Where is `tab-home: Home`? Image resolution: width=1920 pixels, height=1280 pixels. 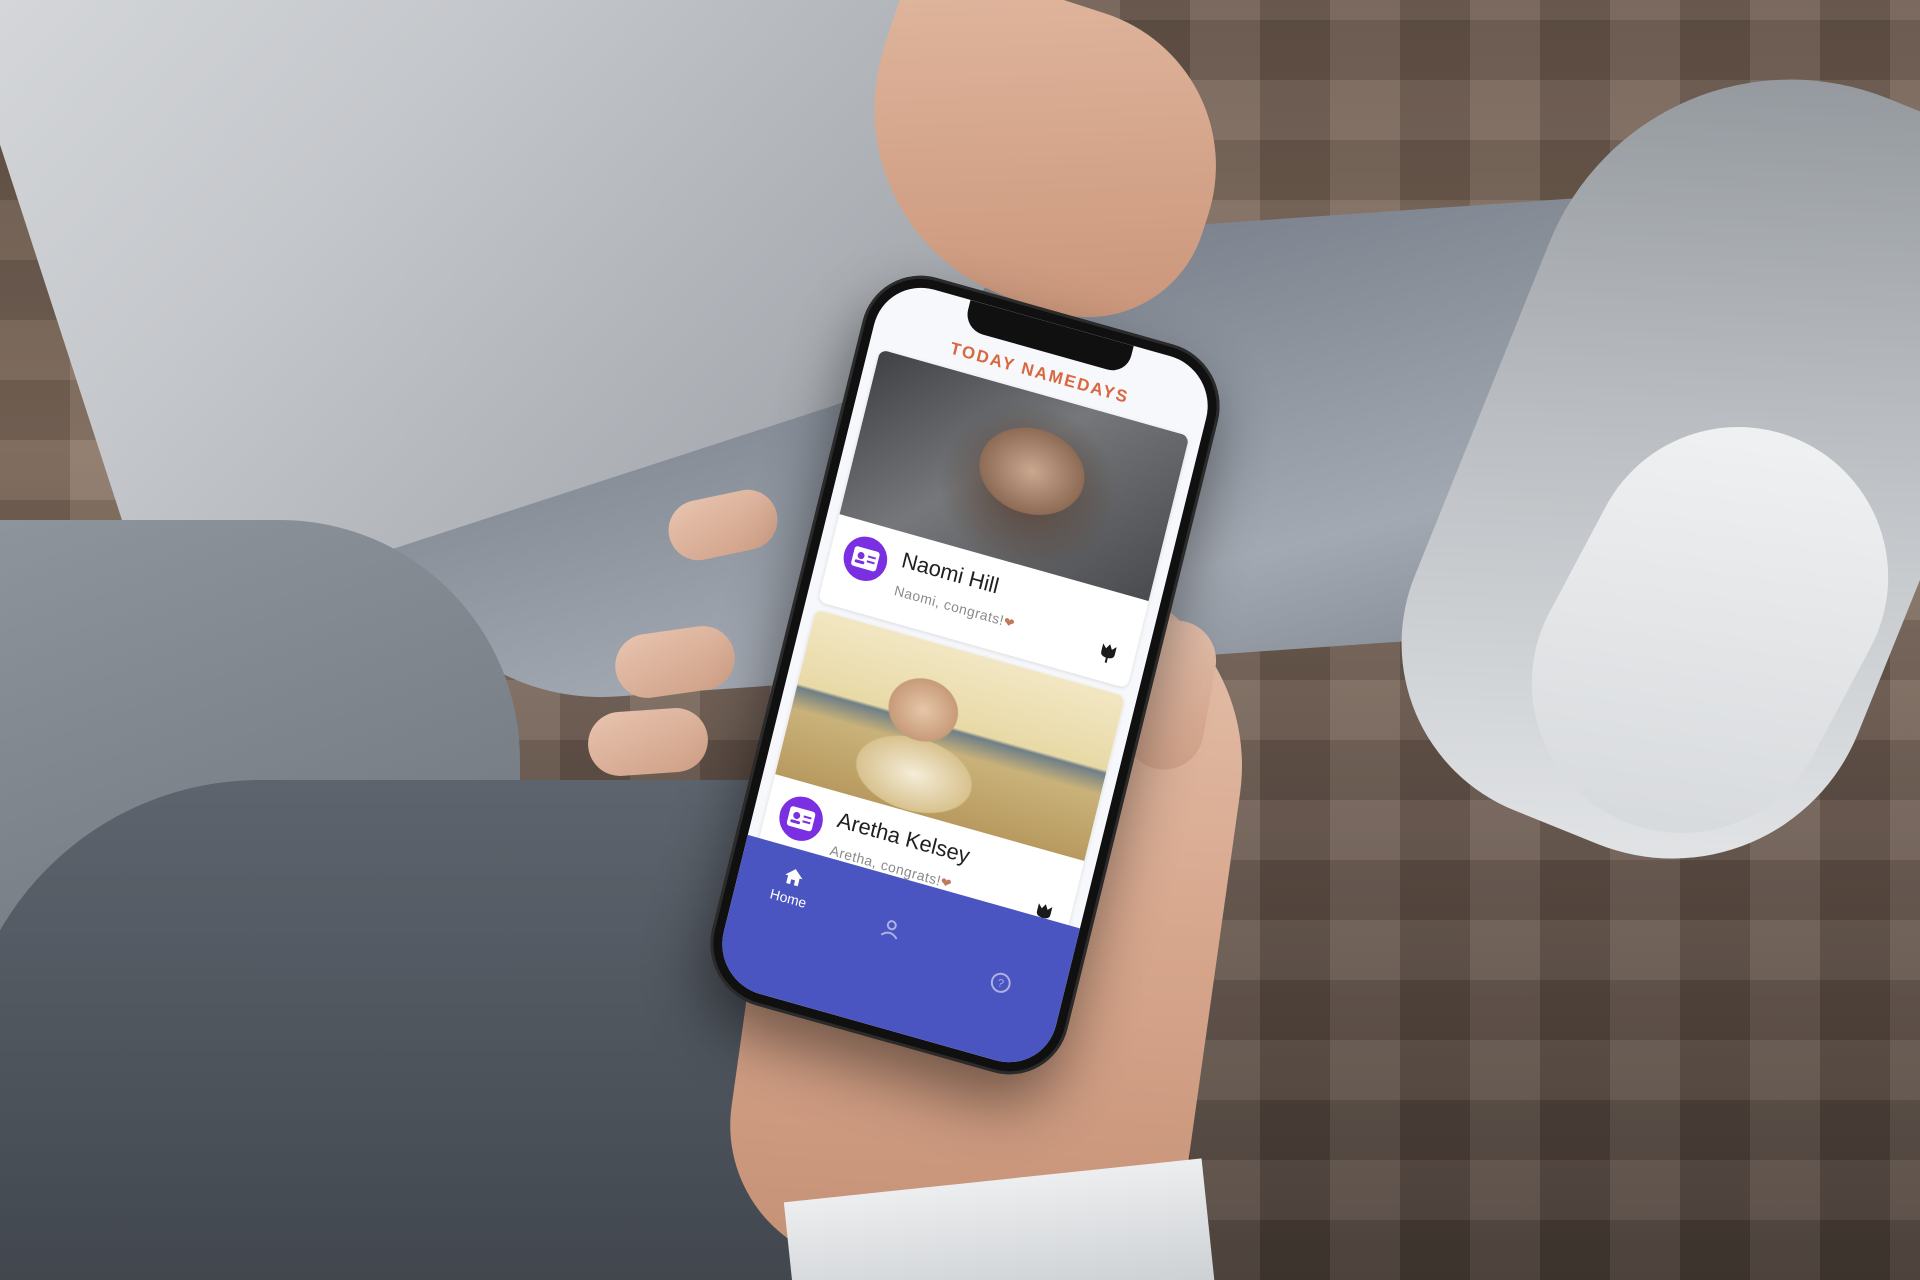
tab-home: Home is located at coordinates (790, 886).